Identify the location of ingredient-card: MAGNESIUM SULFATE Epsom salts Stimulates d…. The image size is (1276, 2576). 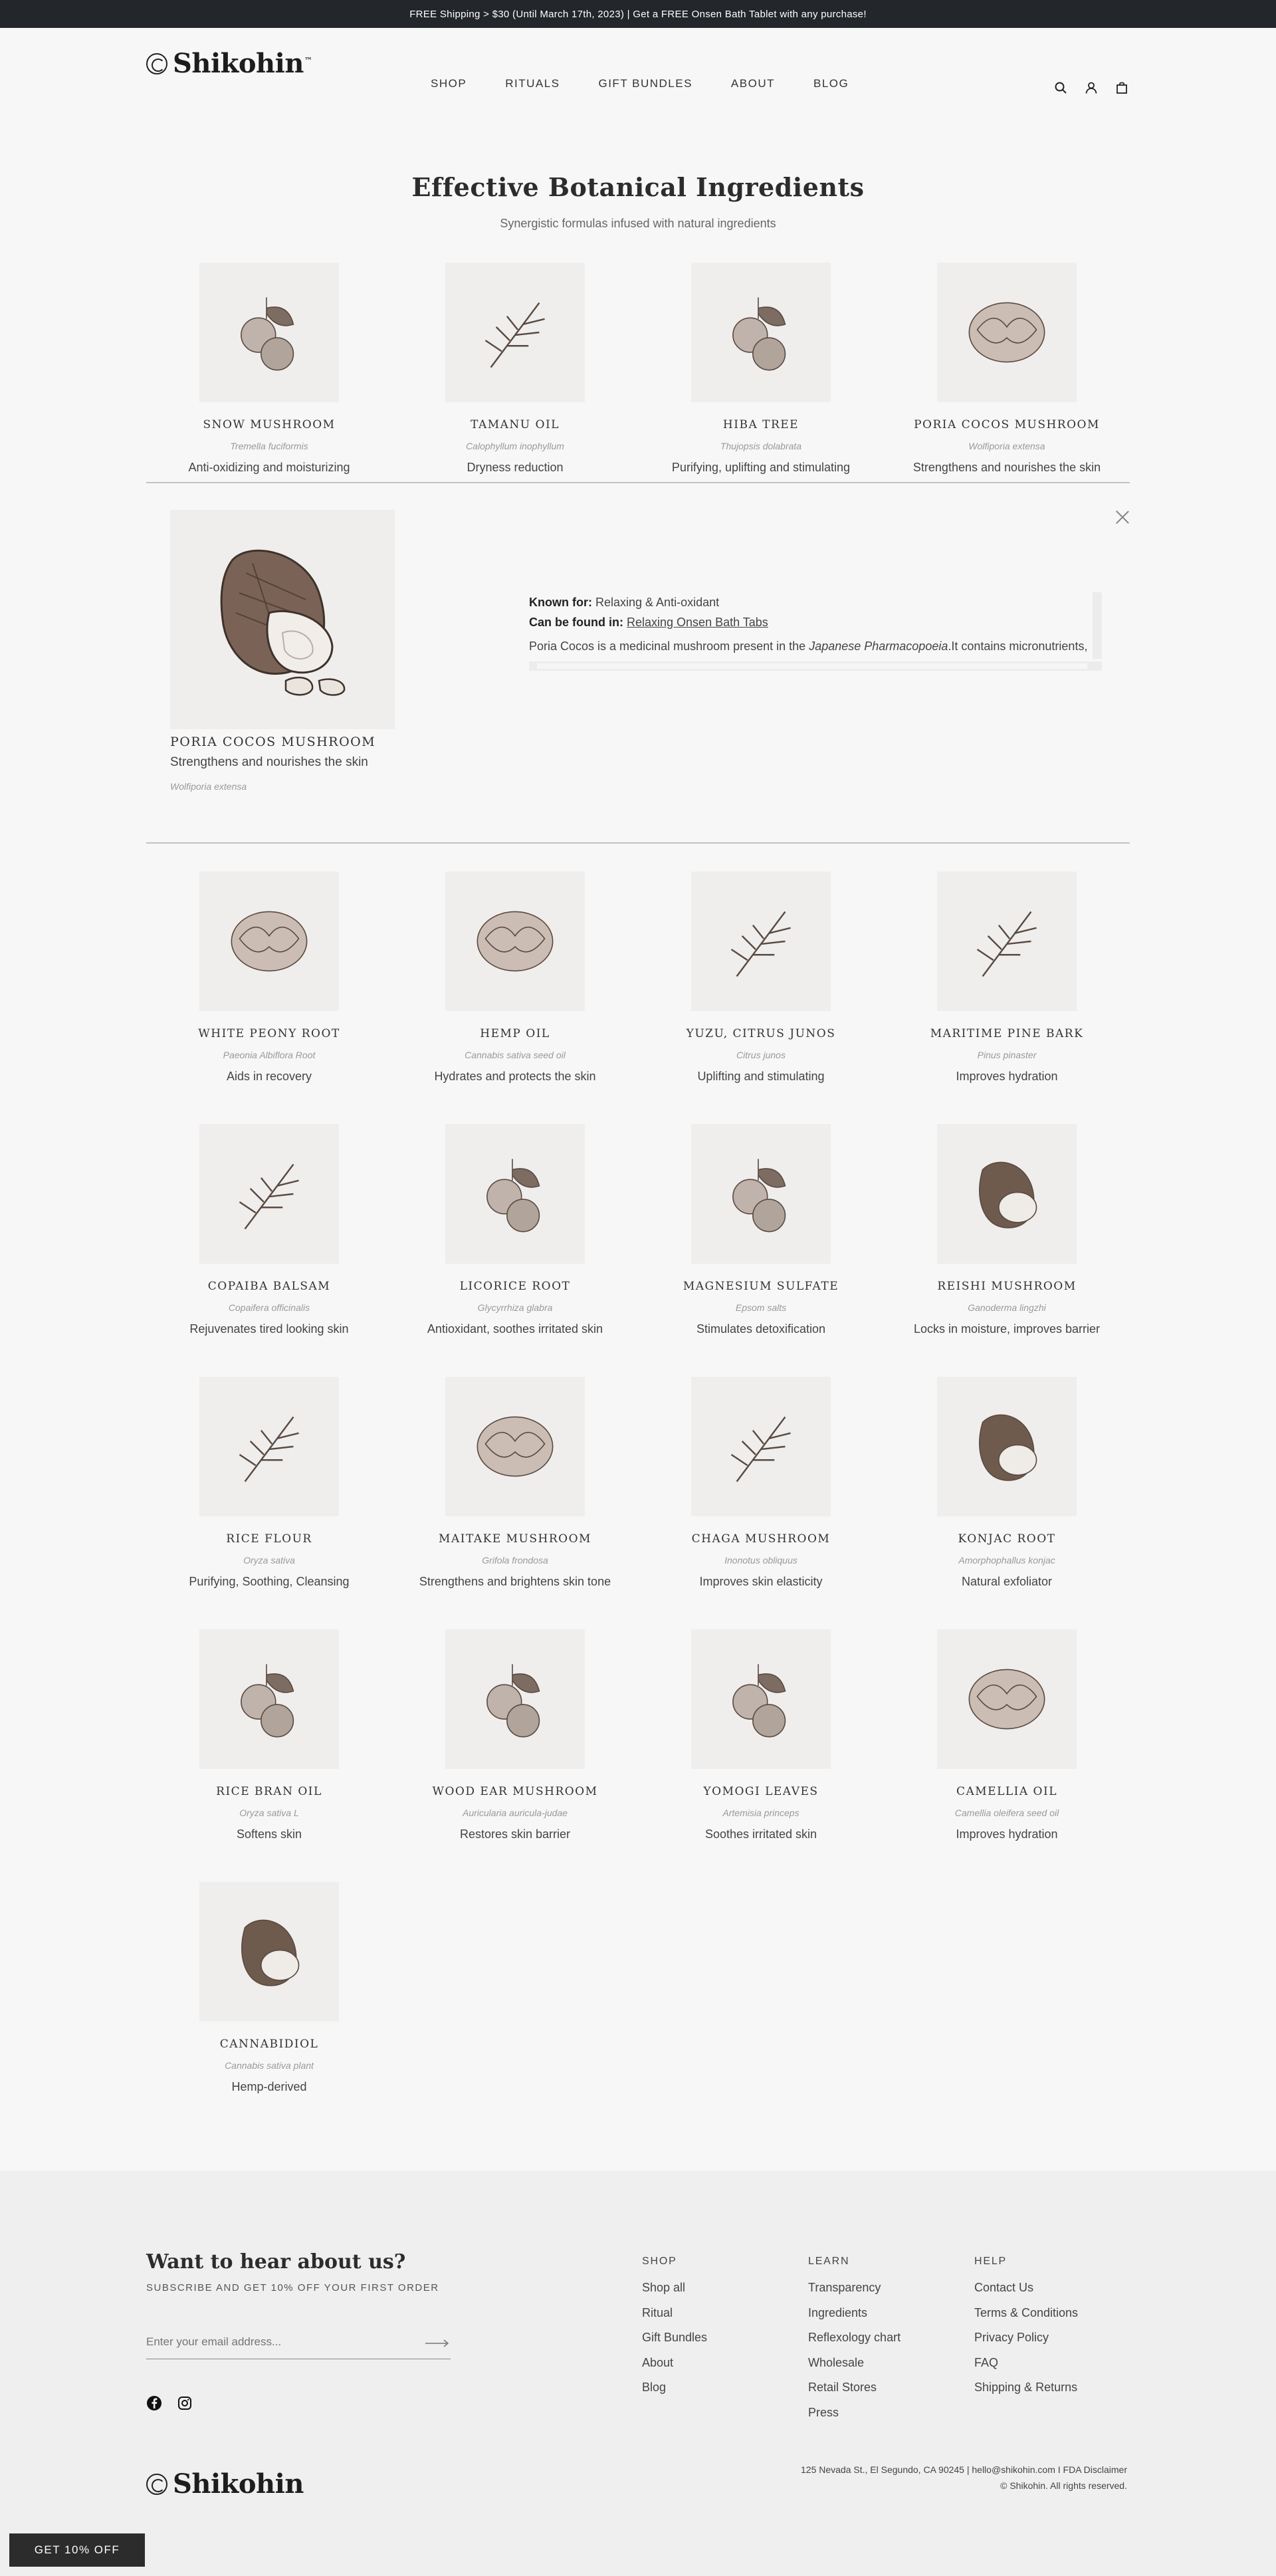
(761, 1250).